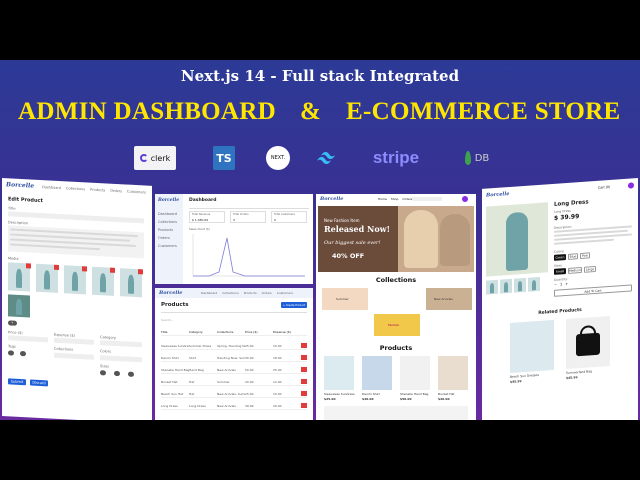 Image resolution: width=640 pixels, height=480 pixels. What do you see at coordinates (167, 214) in the screenshot?
I see `sidebar-item-dashboard: Dashboard` at bounding box center [167, 214].